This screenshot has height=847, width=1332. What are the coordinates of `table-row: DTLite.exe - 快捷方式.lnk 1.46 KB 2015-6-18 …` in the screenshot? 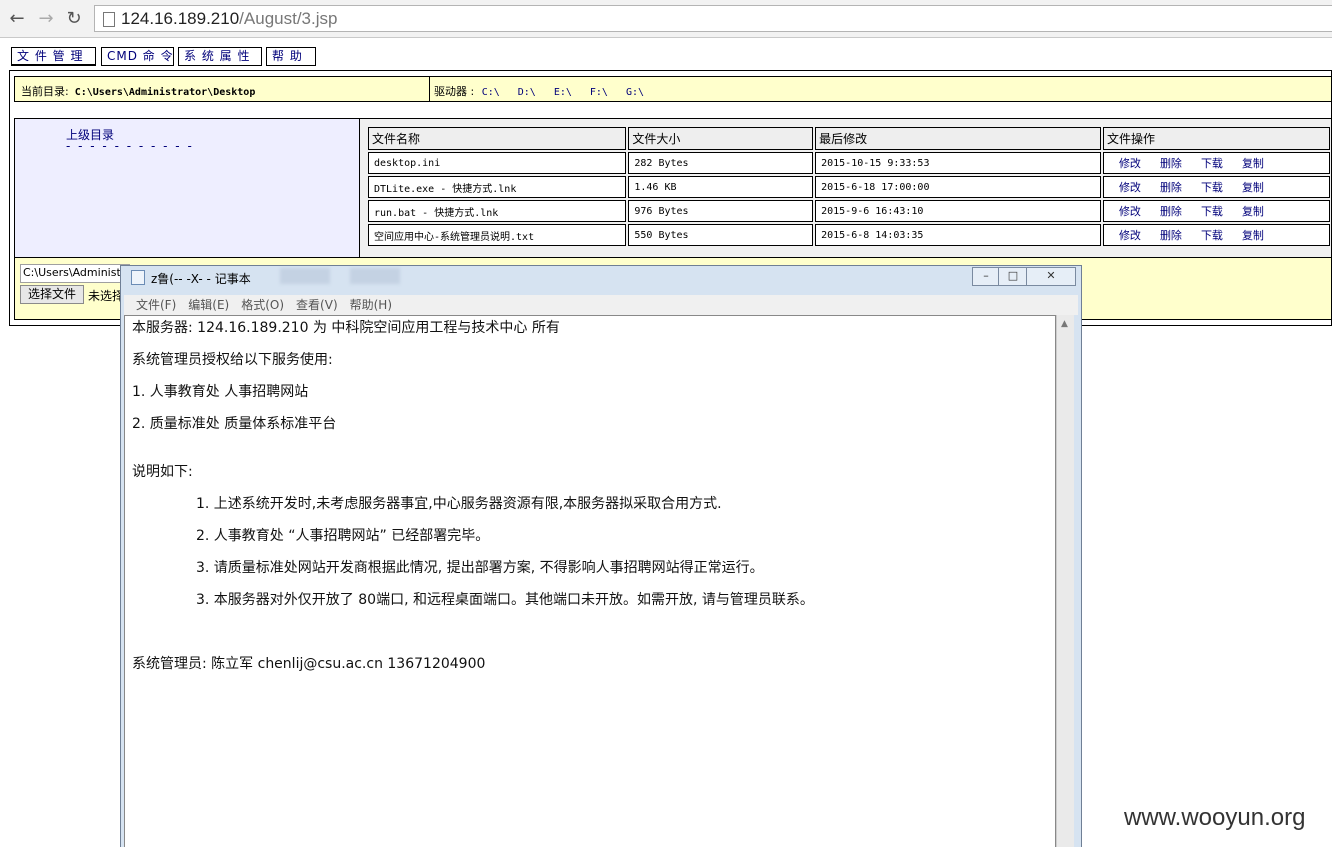 It's located at (849, 187).